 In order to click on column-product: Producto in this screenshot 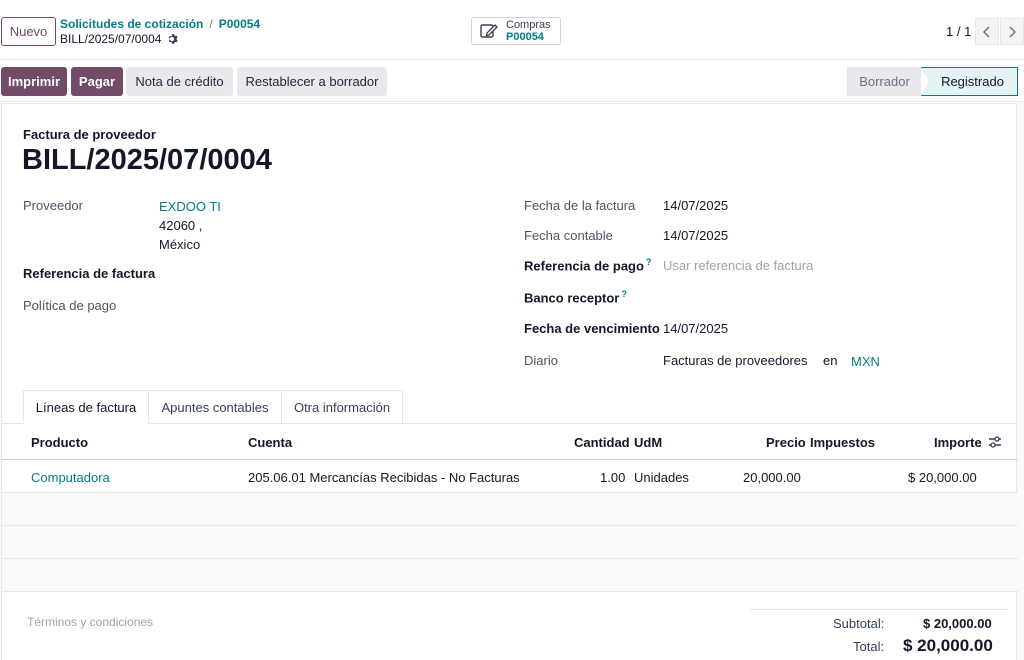, I will do `click(59, 442)`.